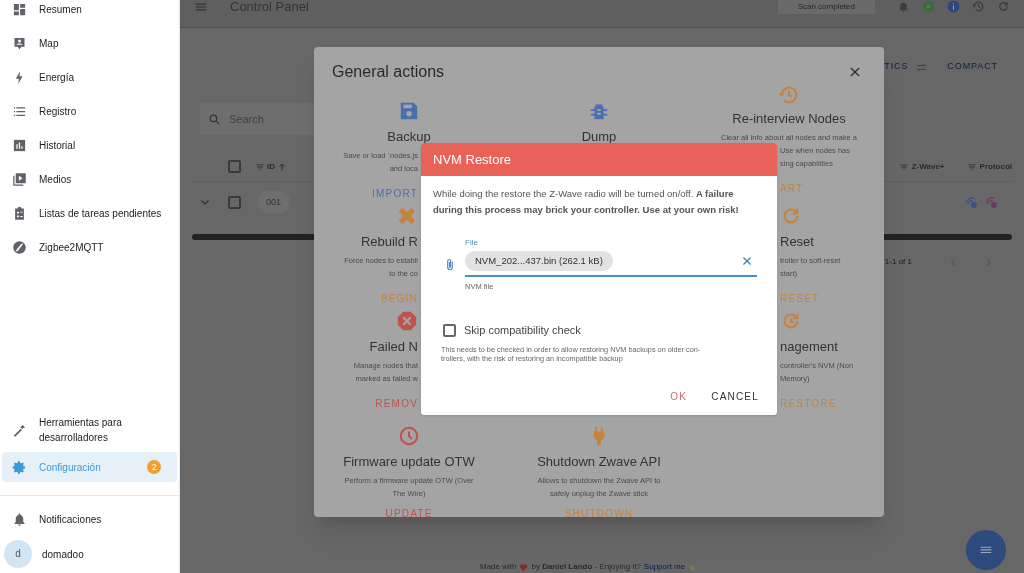 Image resolution: width=1024 pixels, height=573 pixels. Describe the element at coordinates (679, 396) in the screenshot. I see `ok-button: OK` at that location.